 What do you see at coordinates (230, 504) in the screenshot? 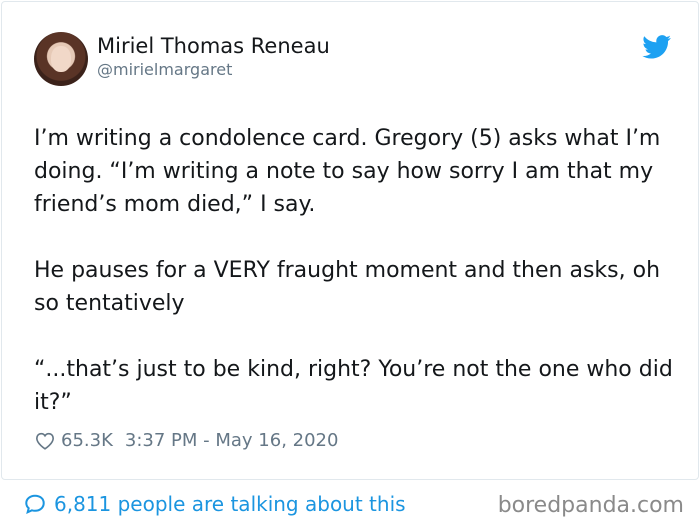
I see `talking-count-text: 6,811 people are talking about this` at bounding box center [230, 504].